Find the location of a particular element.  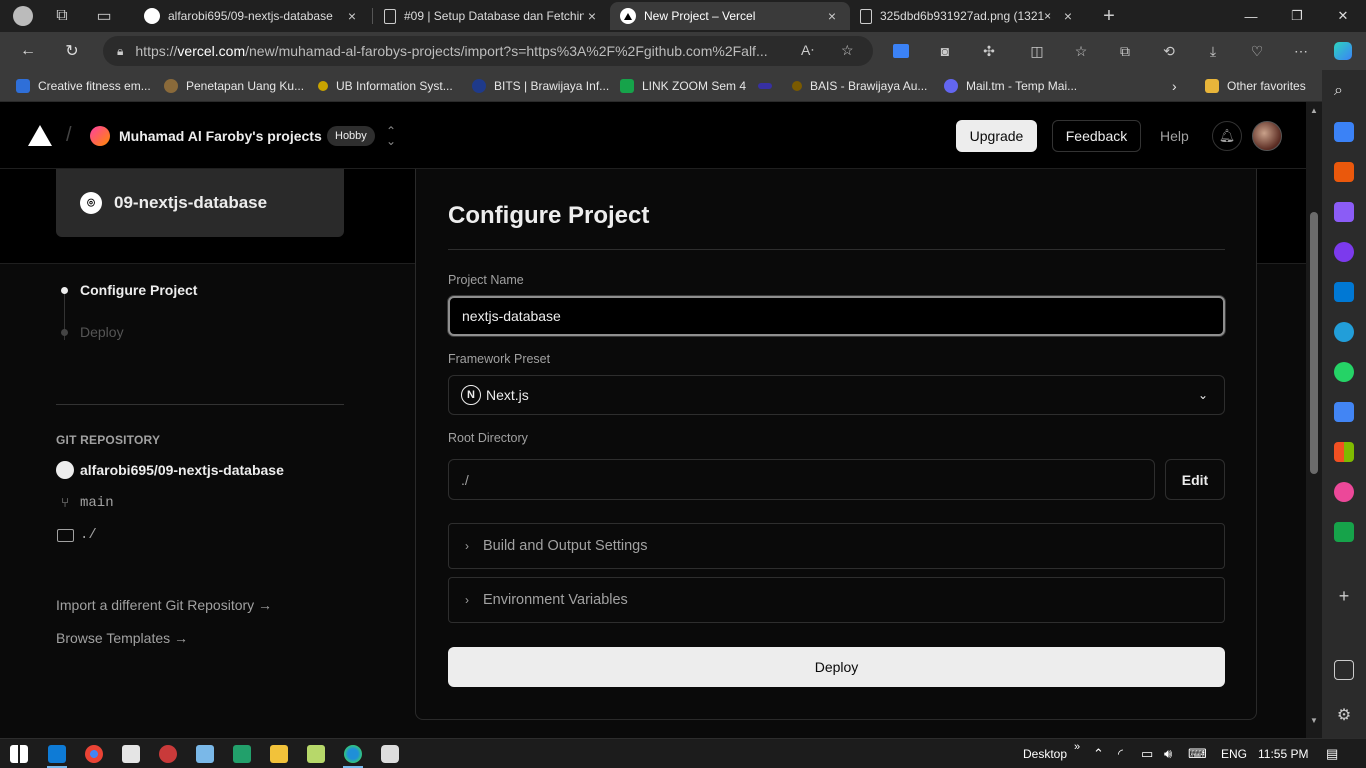

chrome-icon is located at coordinates (94, 754).